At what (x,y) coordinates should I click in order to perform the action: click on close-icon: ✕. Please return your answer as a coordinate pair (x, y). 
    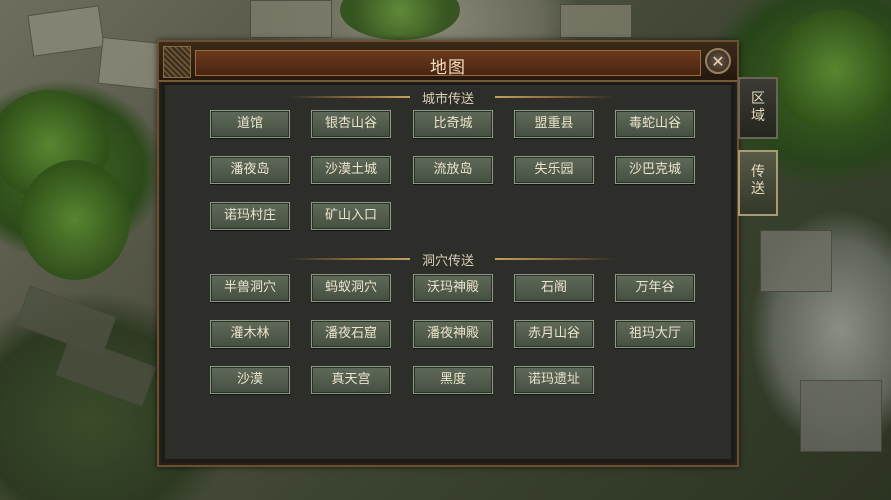
    Looking at the image, I should click on (718, 61).